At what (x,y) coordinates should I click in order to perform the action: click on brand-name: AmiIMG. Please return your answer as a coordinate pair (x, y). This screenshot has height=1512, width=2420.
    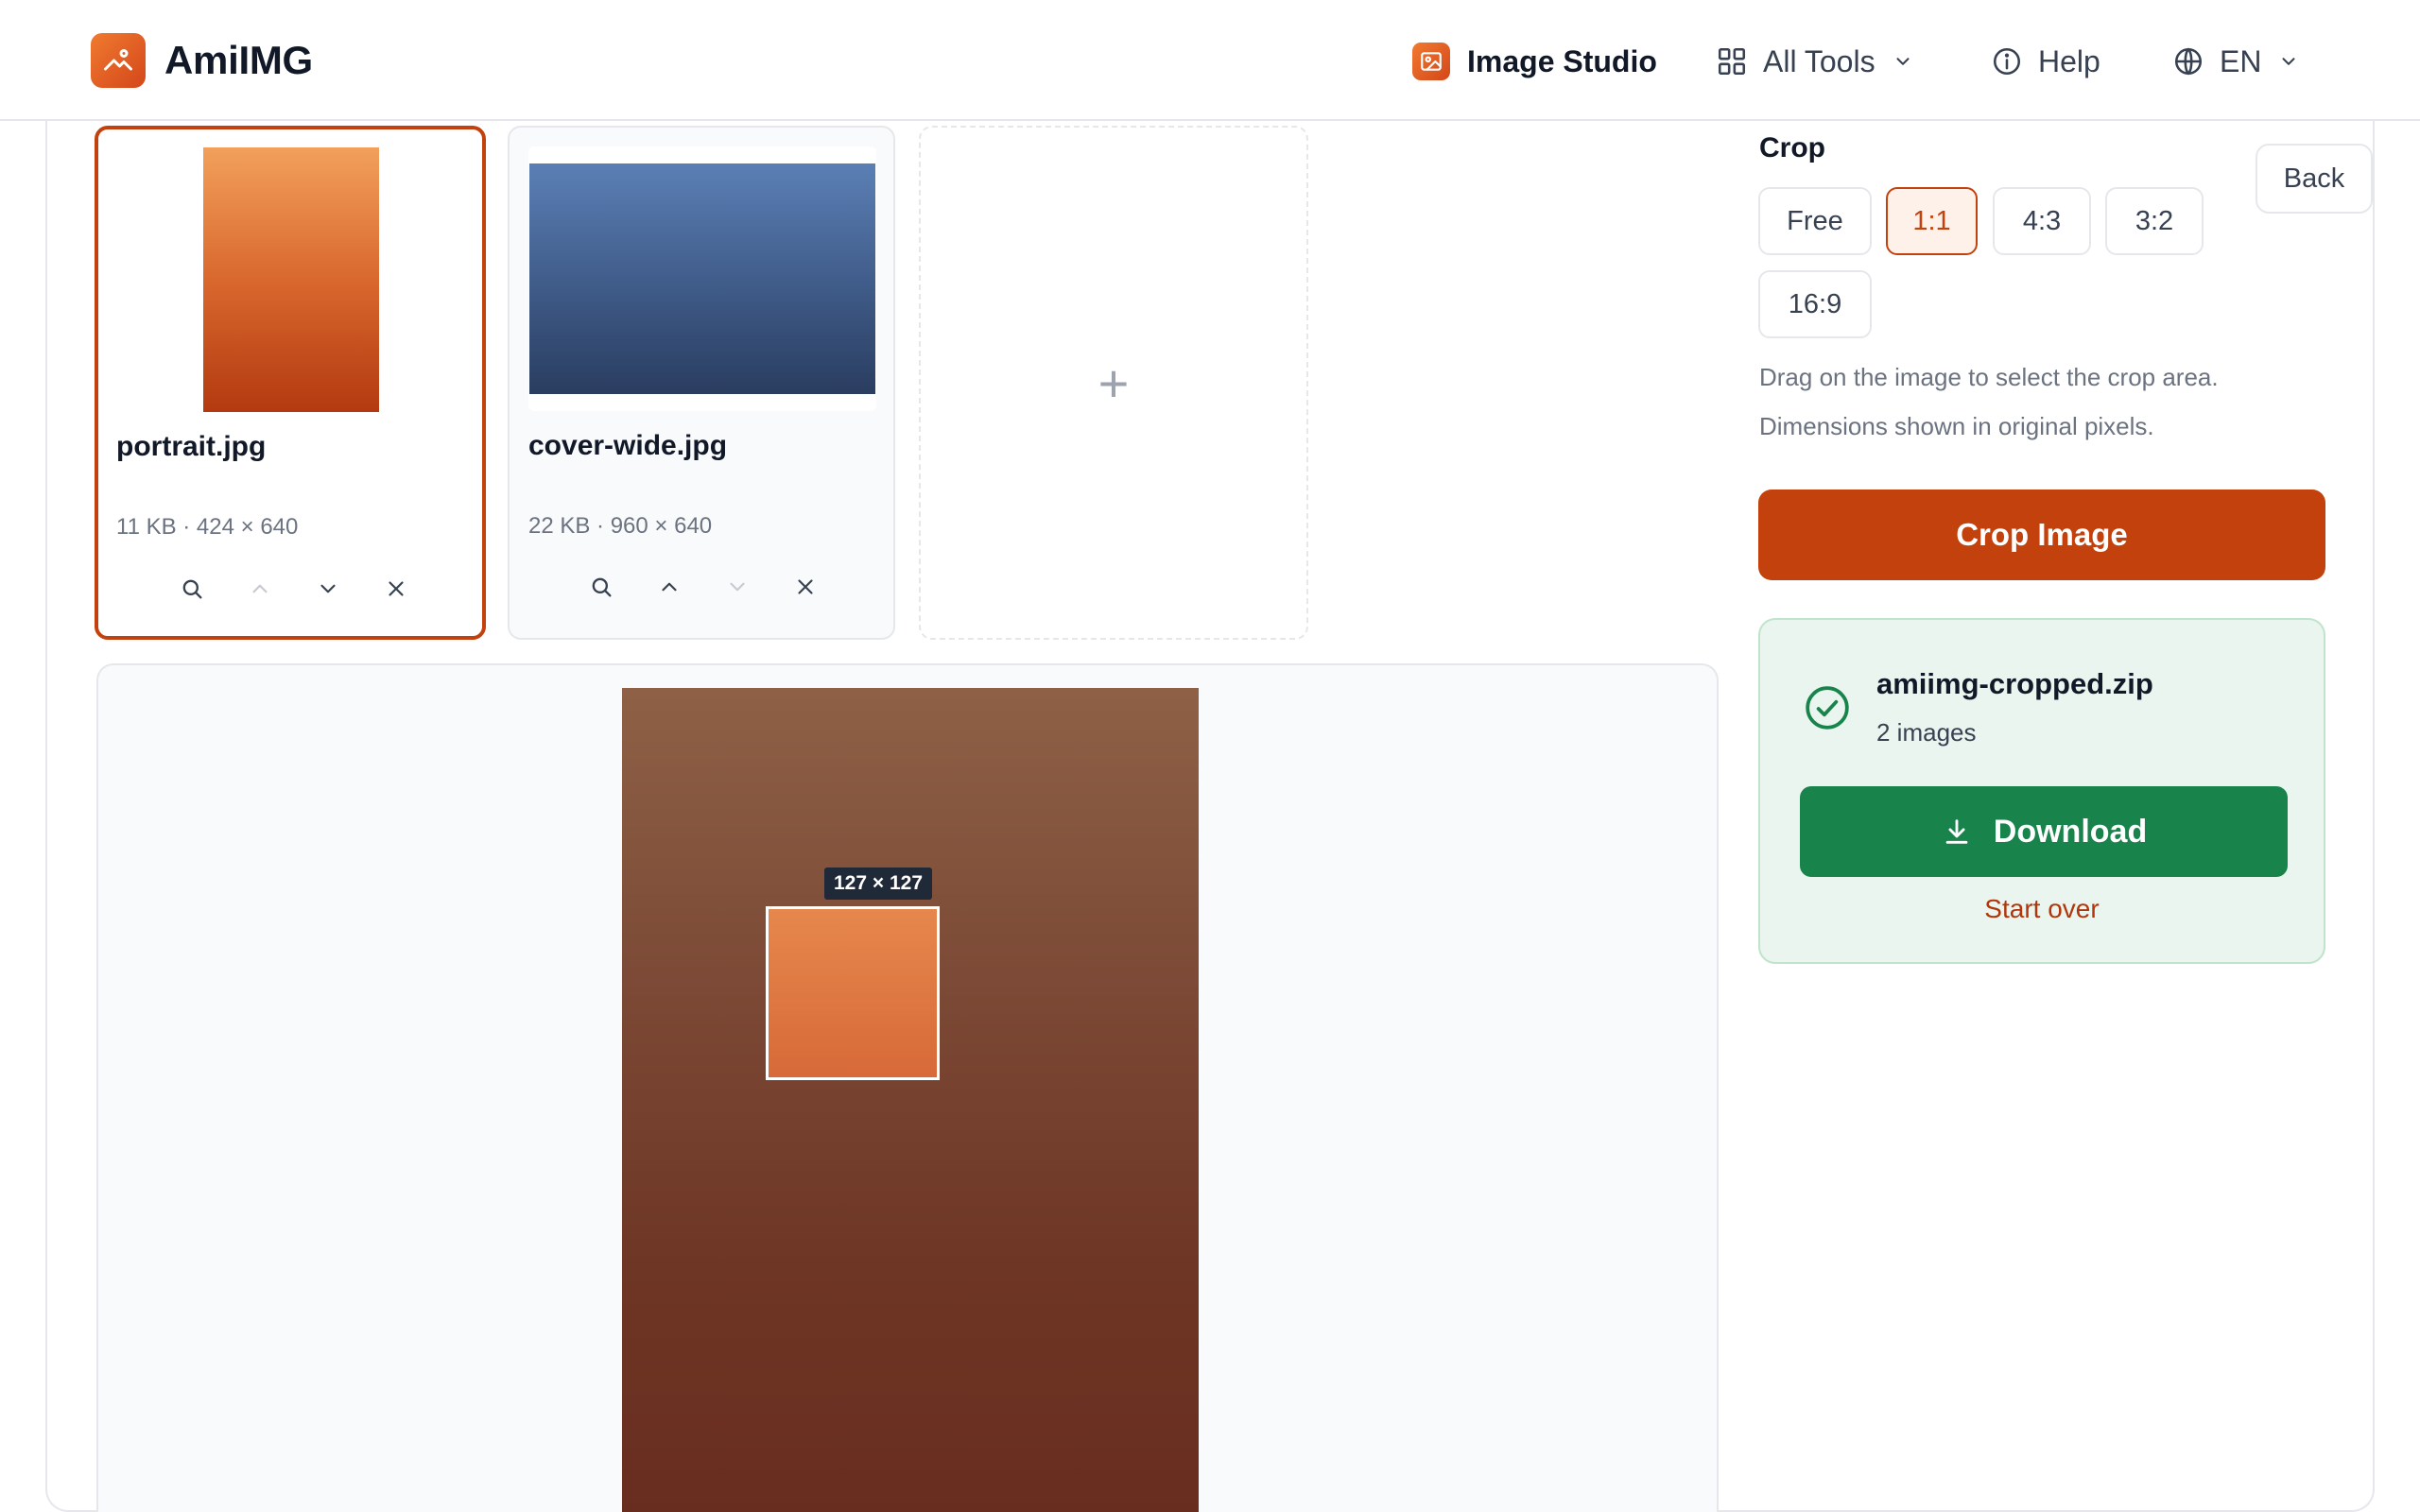
    Looking at the image, I should click on (238, 60).